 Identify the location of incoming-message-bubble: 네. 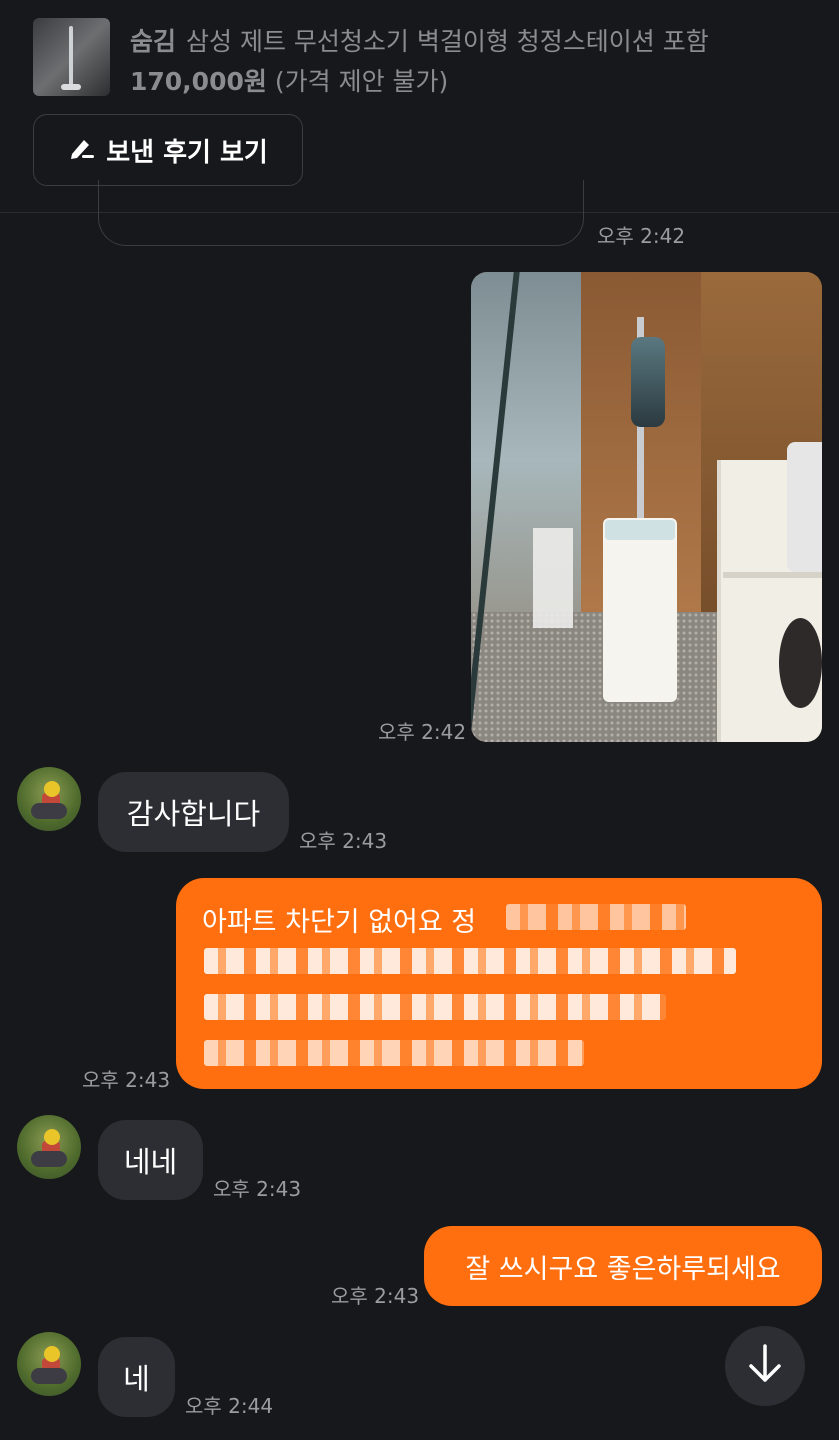
(136, 1377).